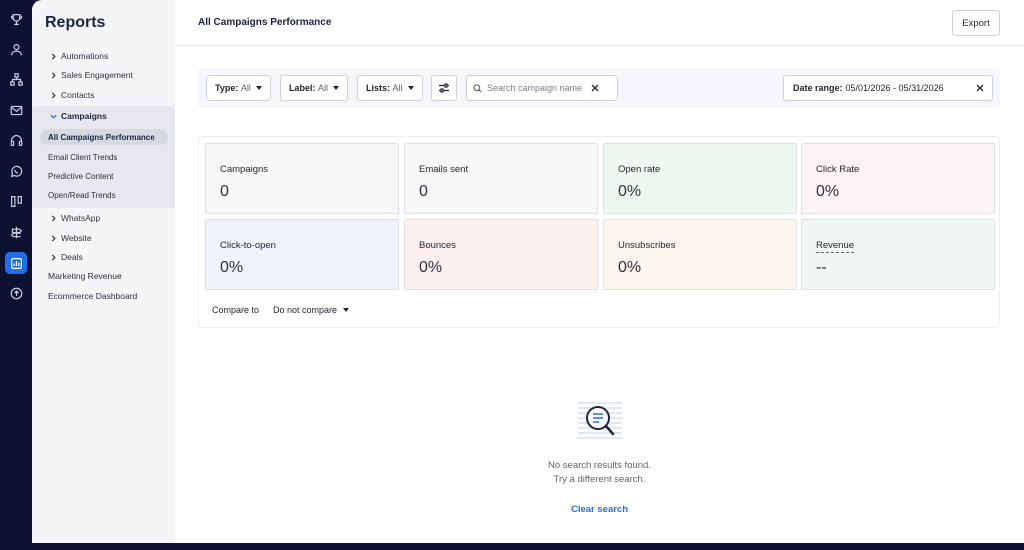 Image resolution: width=1024 pixels, height=550 pixels. Describe the element at coordinates (265, 22) in the screenshot. I see `page-title: All Campaigns Performance` at that location.